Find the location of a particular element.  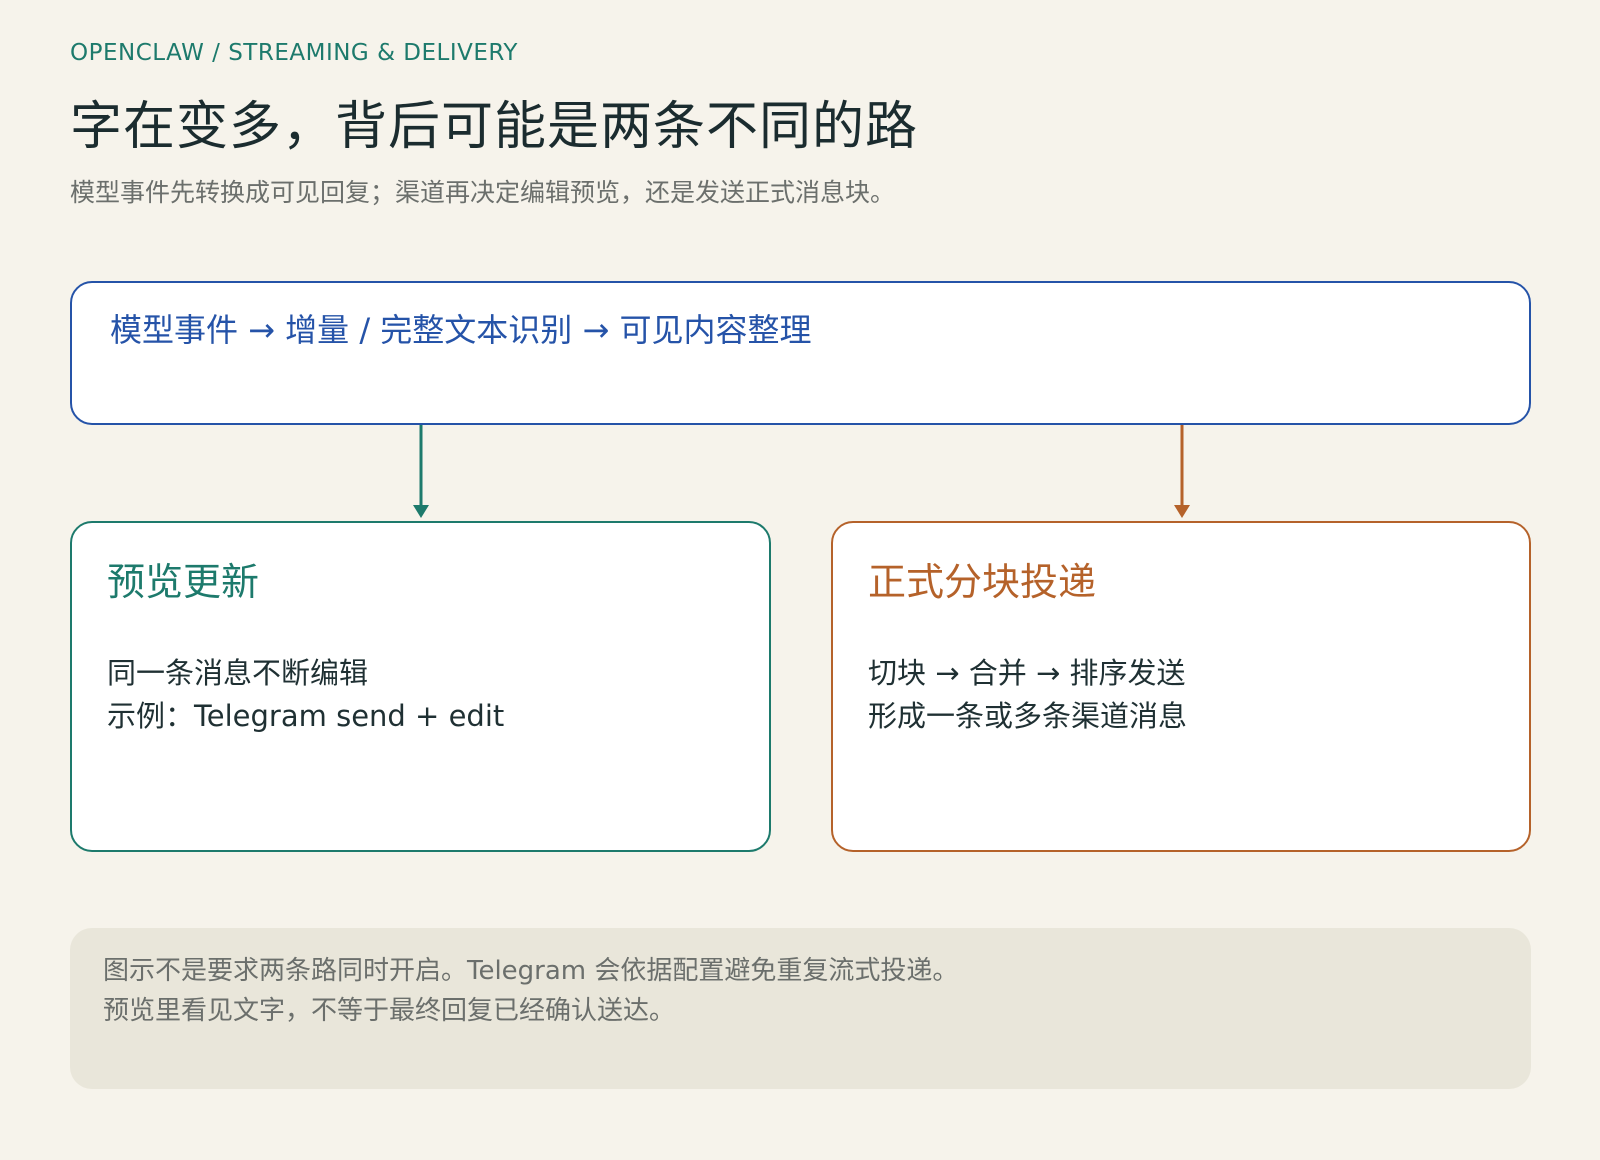

note-line-1: 图示不是要求两条路同时开启。Telegram 会依据配置避免重复流式投递。 is located at coordinates (531, 971).